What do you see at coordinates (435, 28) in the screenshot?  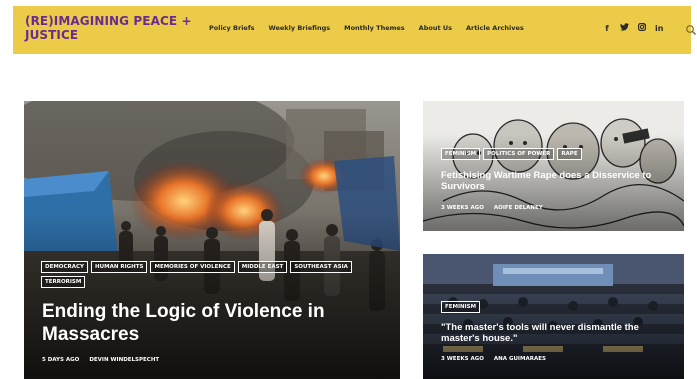 I see `nav-about-us: About Us` at bounding box center [435, 28].